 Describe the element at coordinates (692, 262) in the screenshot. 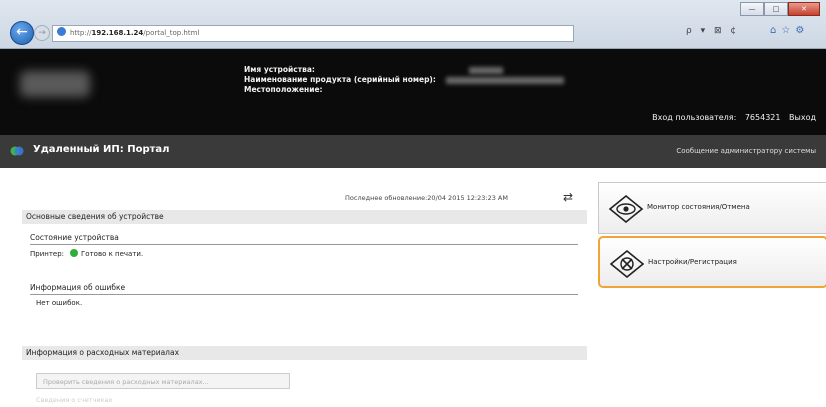

I see `settings-registration-label: Настройки/Регистрация` at that location.